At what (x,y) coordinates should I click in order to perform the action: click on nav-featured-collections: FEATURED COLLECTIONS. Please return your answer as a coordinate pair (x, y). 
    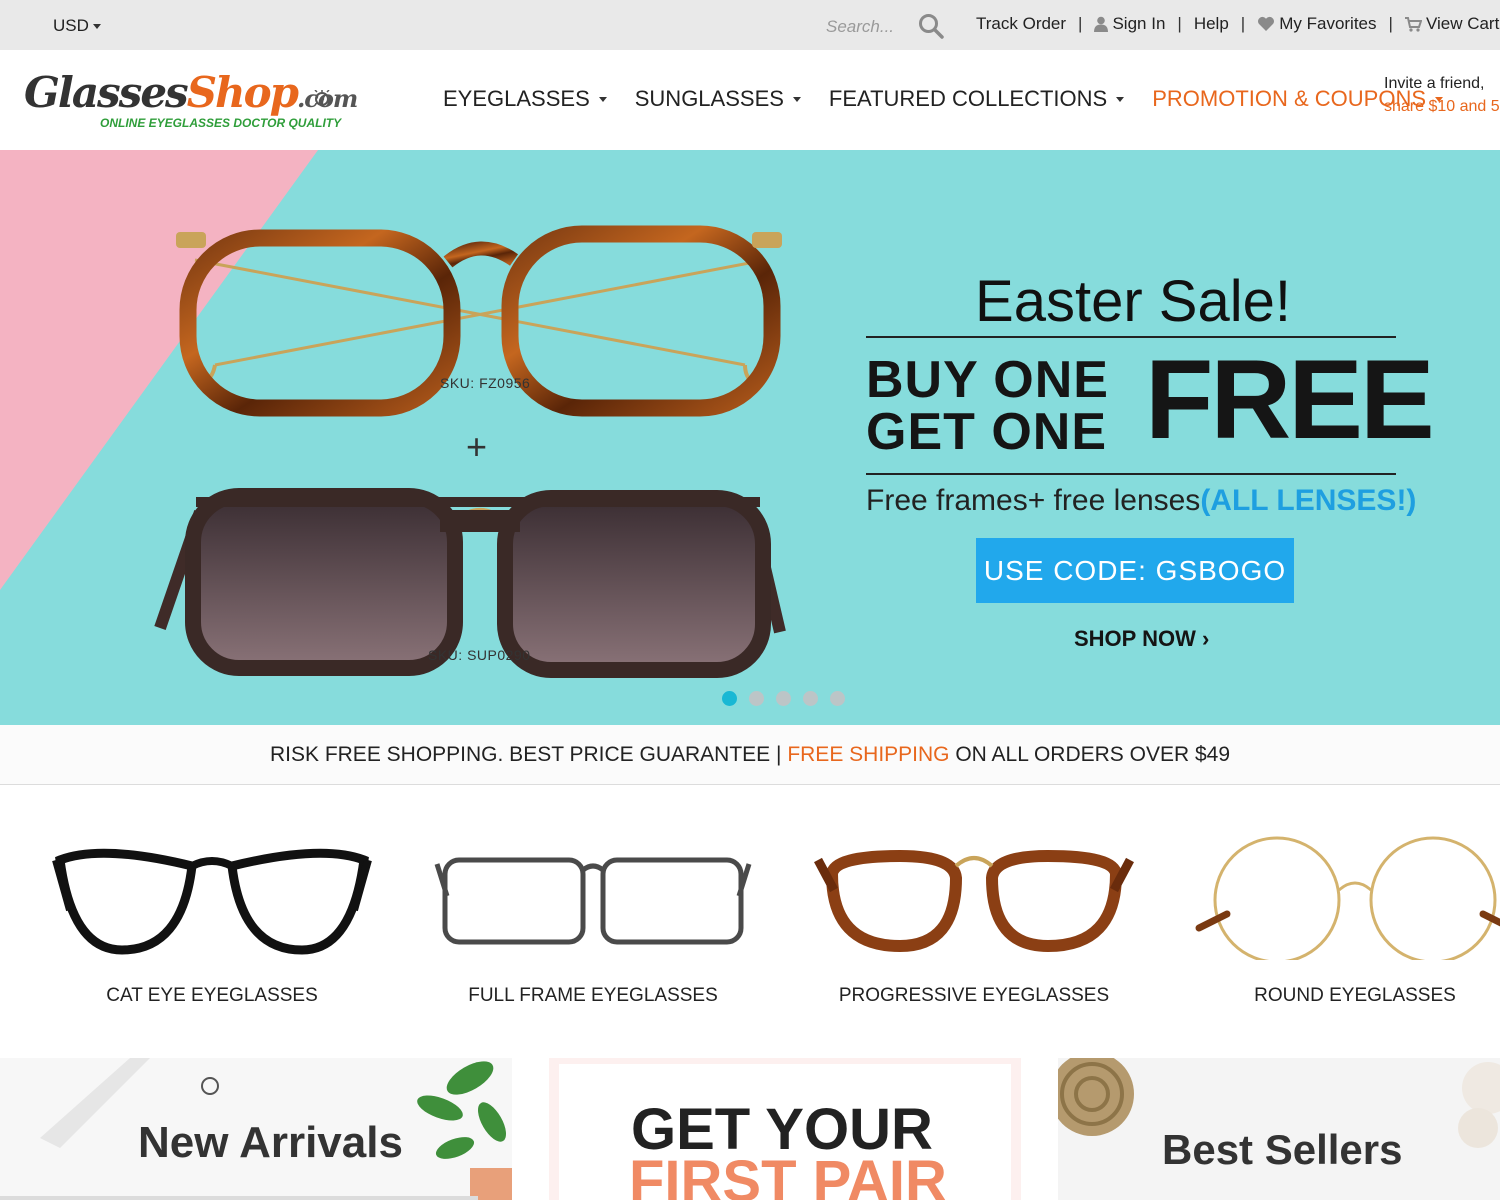
    Looking at the image, I should click on (976, 99).